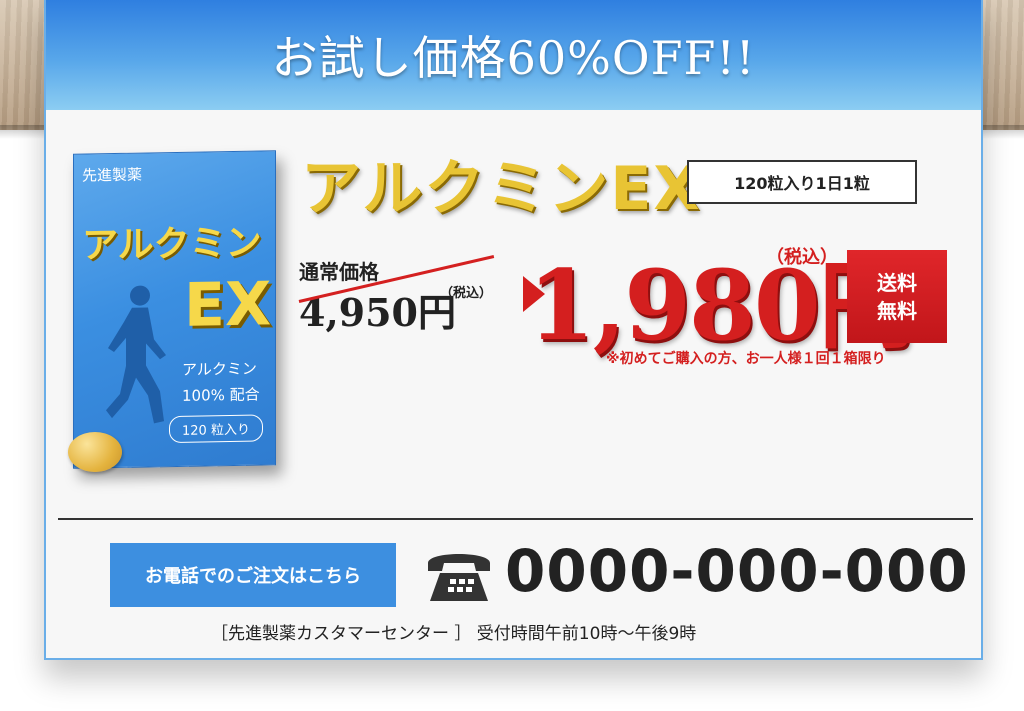 This screenshot has height=711, width=1024. I want to click on package-ingredient: アルクミン, so click(219, 369).